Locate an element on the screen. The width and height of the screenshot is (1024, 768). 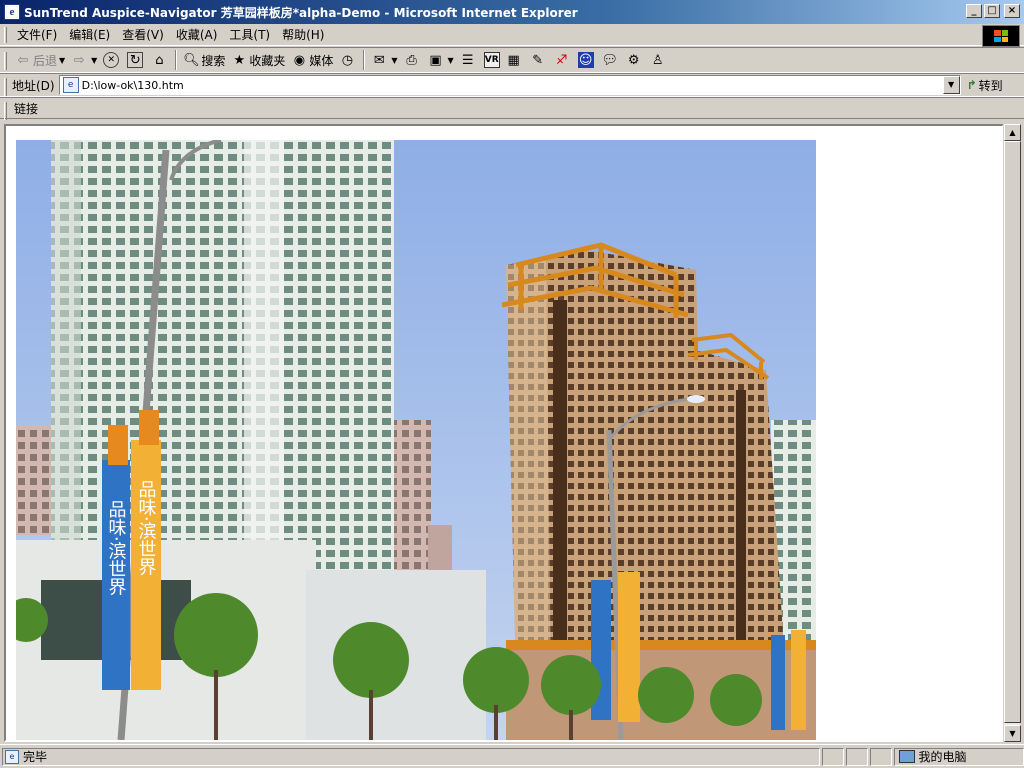
menu-edit: 编辑(E) is located at coordinates (89, 34).